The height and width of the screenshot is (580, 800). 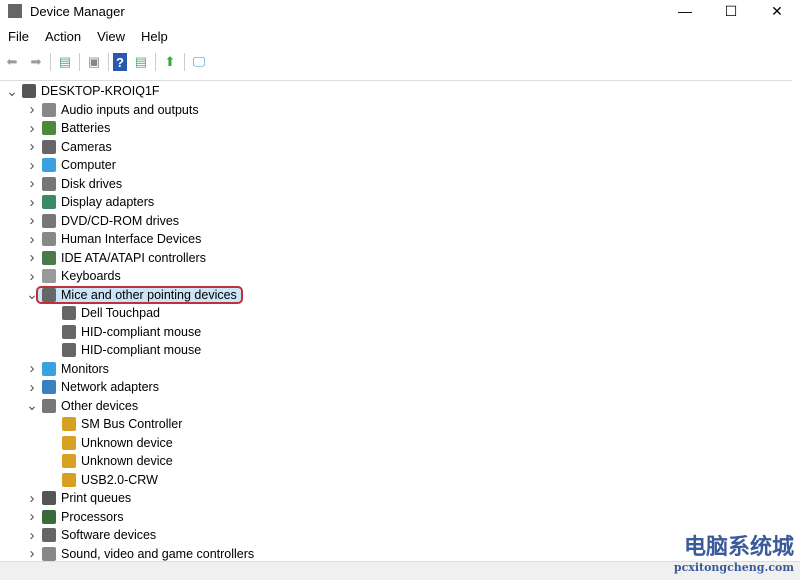 What do you see at coordinates (86, 128) in the screenshot?
I see `tree-item-label: Batteries` at bounding box center [86, 128].